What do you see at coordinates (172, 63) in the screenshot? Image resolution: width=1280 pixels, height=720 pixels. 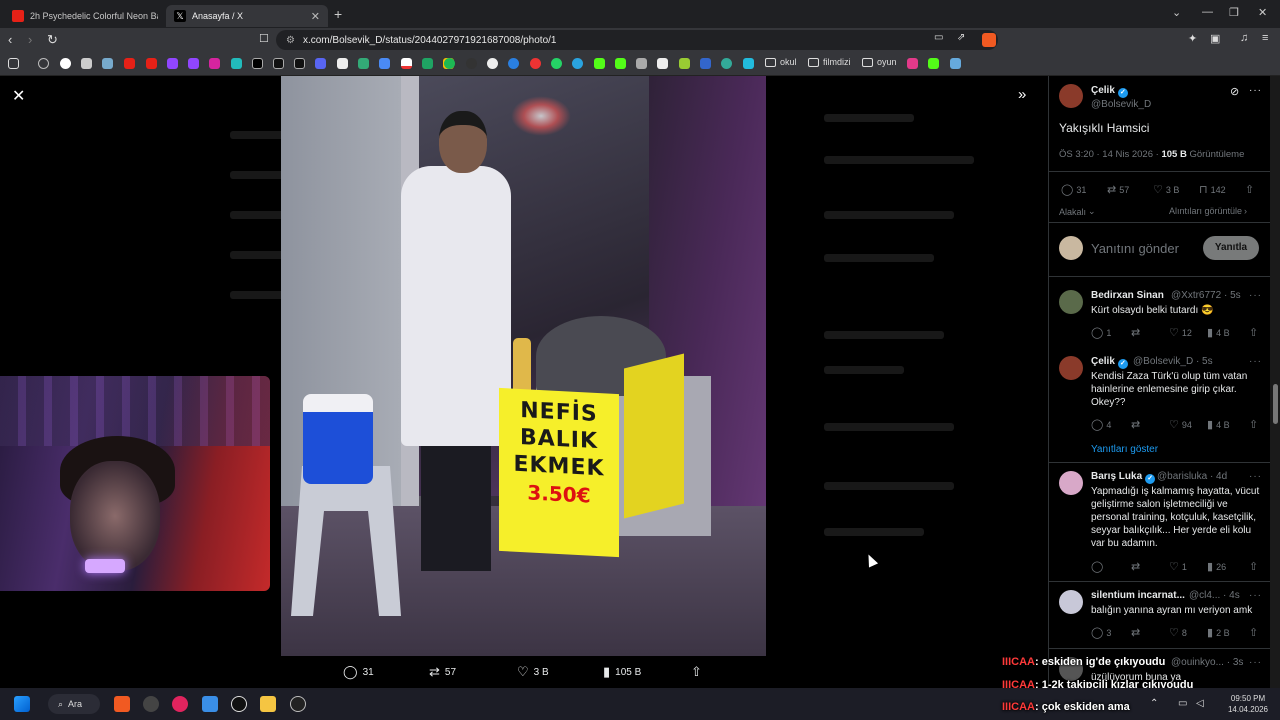 I see `twitch-icon` at bounding box center [172, 63].